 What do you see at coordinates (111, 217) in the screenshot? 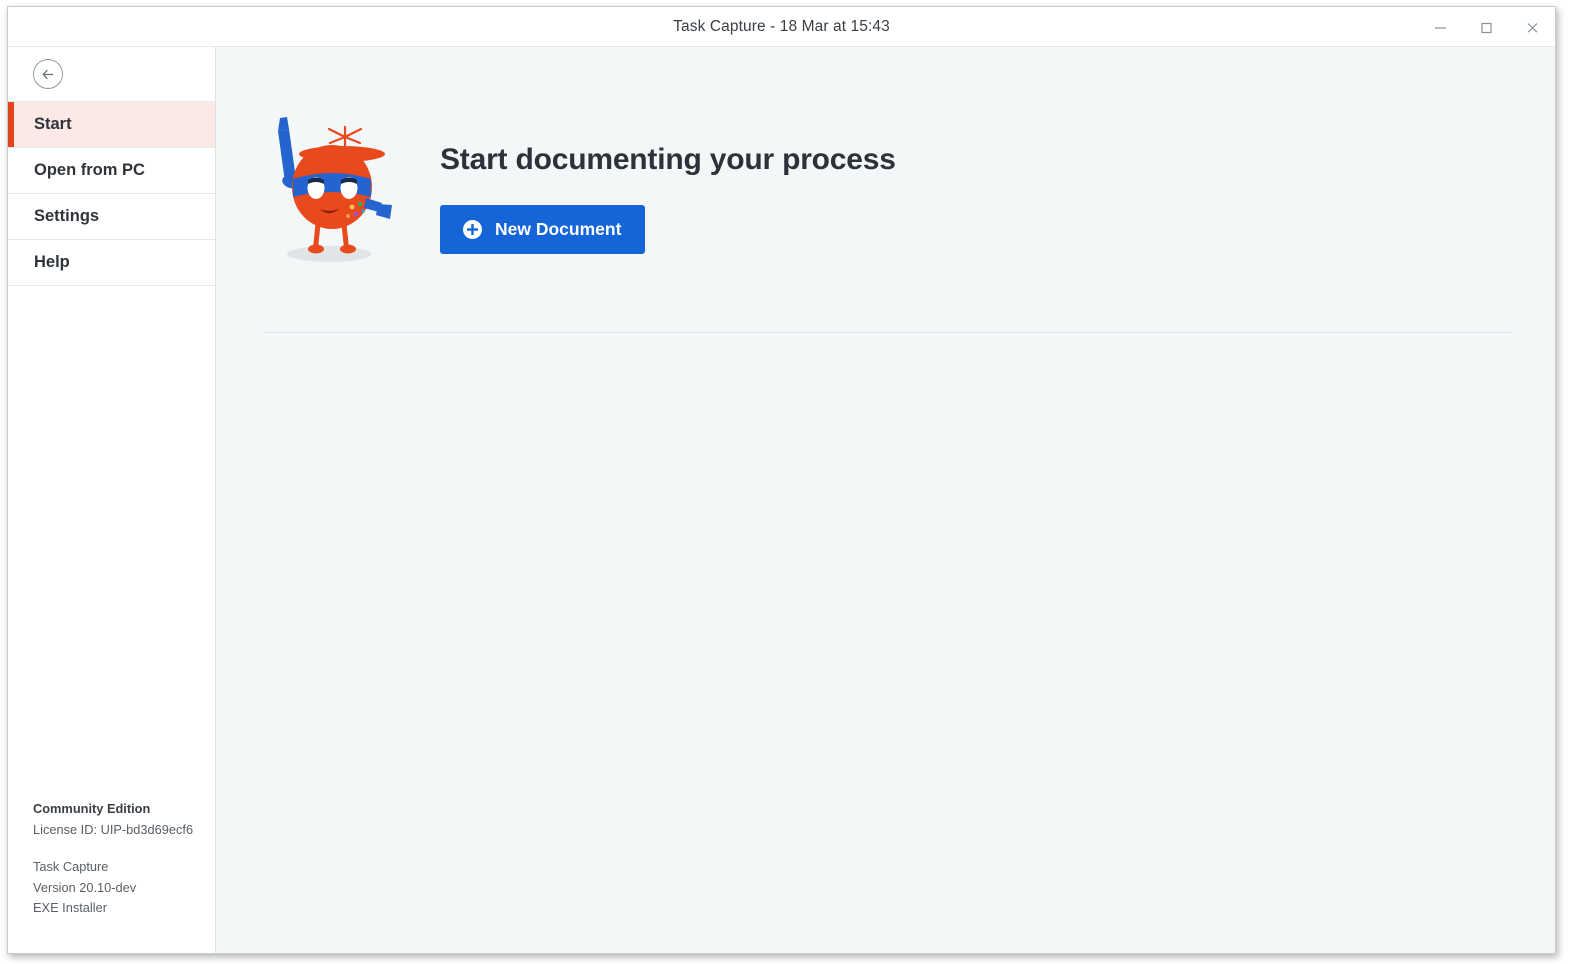
I see `sidebar-item-settings: Settings` at bounding box center [111, 217].